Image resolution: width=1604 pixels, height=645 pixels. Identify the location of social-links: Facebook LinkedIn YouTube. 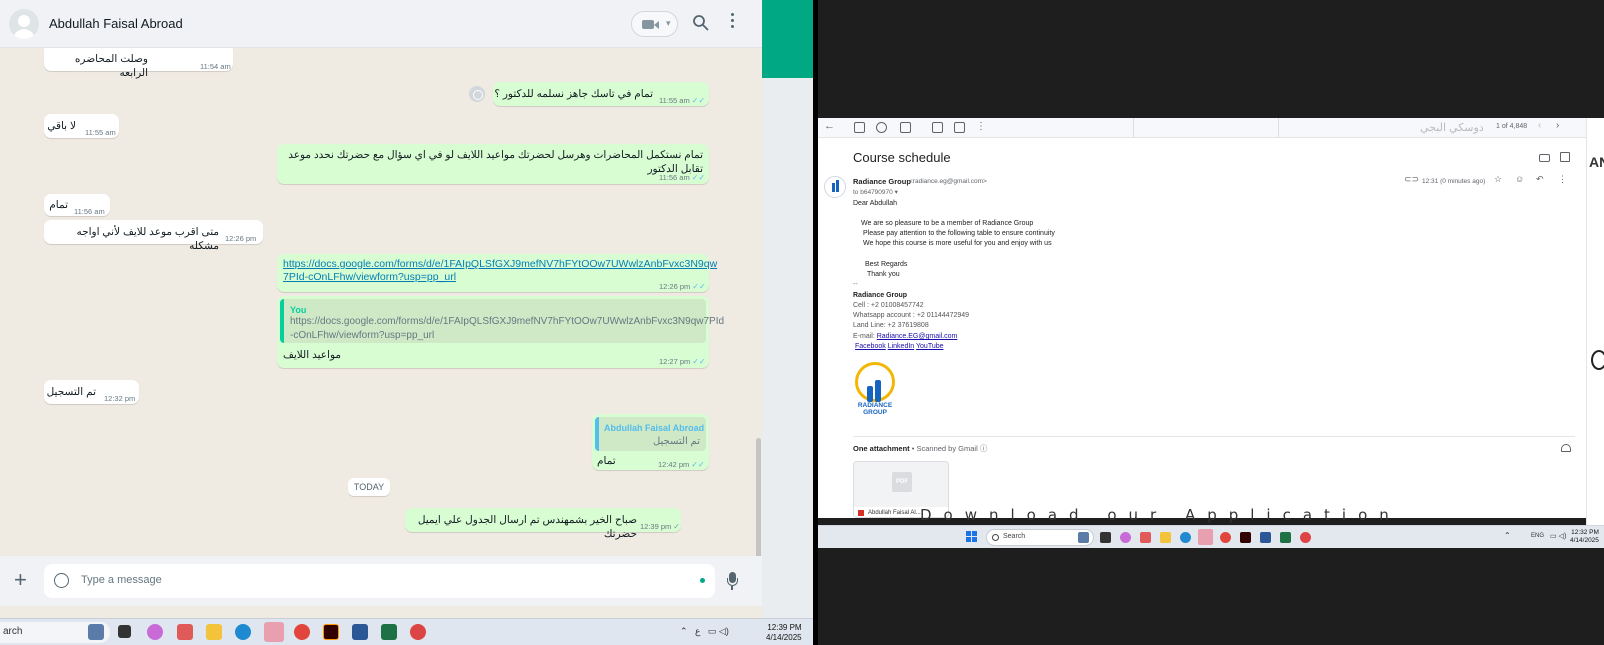
(899, 346).